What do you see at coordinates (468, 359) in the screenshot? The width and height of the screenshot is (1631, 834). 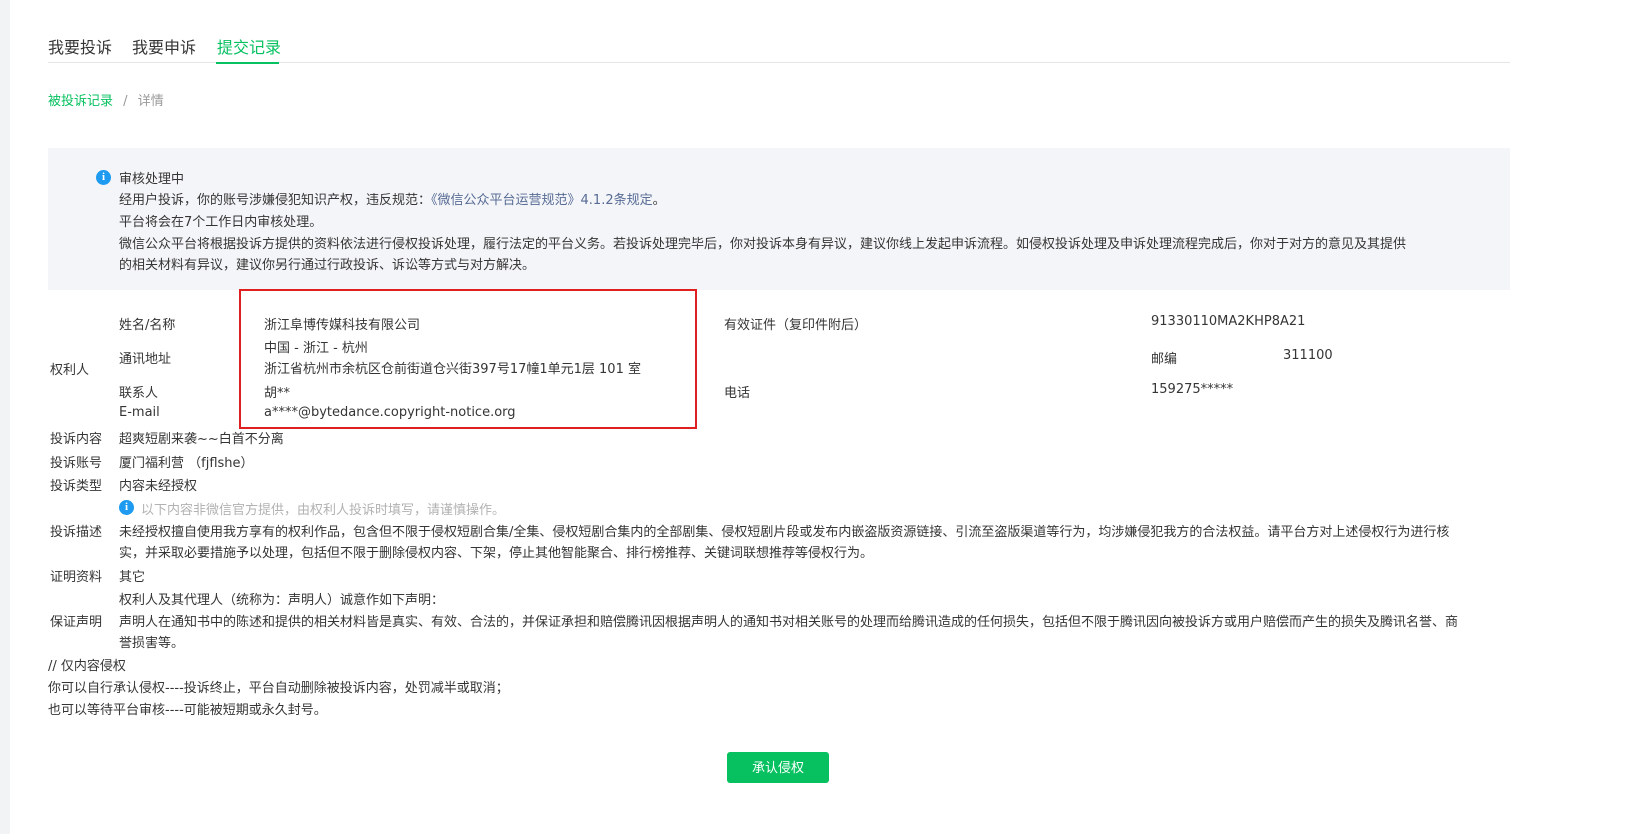 I see `highlight-box` at bounding box center [468, 359].